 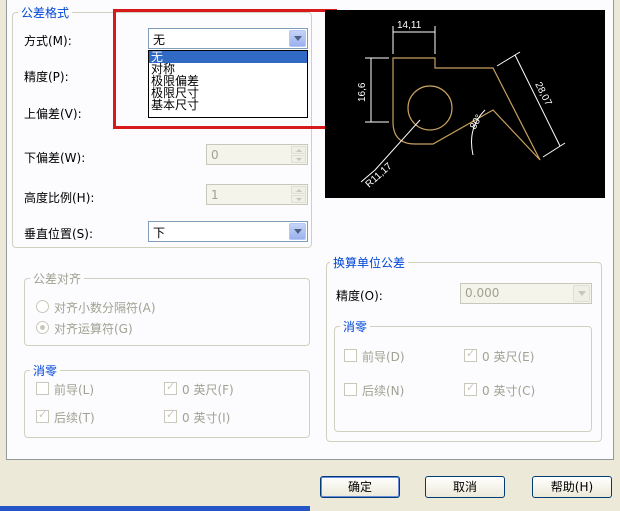 I want to click on dim-right-text: 28,07, so click(x=542, y=94).